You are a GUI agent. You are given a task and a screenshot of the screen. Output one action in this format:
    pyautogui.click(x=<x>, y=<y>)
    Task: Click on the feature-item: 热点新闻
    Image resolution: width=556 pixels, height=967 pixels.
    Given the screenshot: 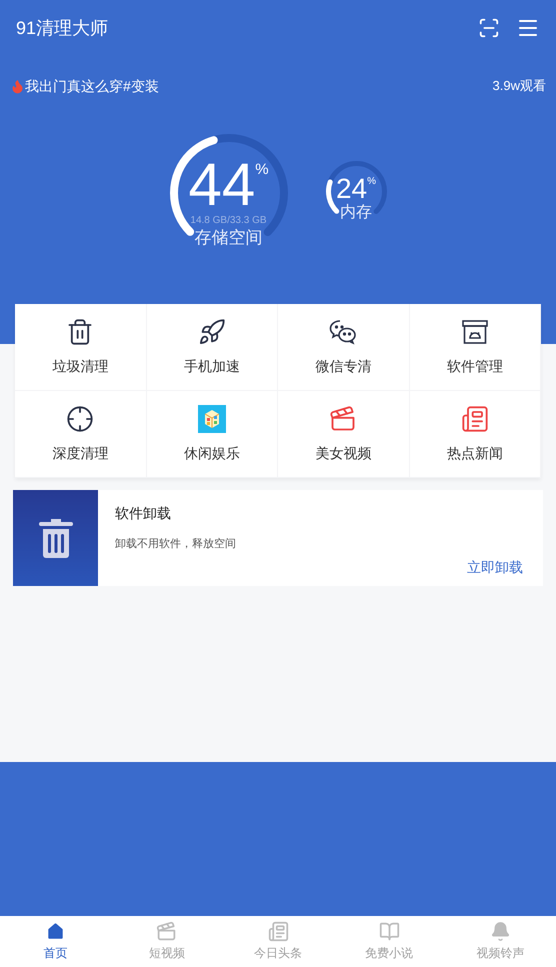 What is the action you would take?
    pyautogui.click(x=475, y=434)
    